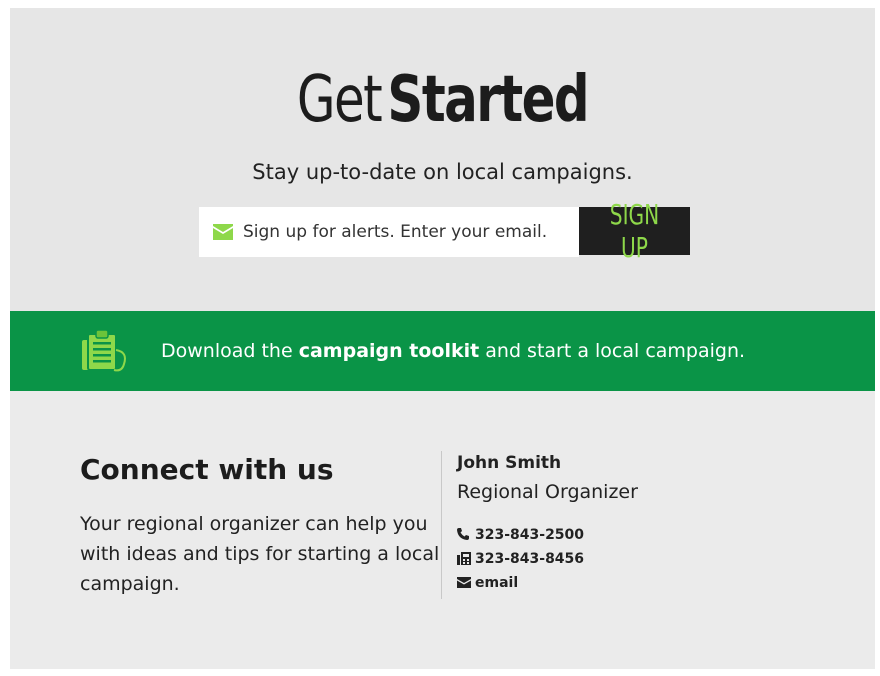 The height and width of the screenshot is (676, 880). I want to click on phone-number: 323-843-2500, so click(530, 535).